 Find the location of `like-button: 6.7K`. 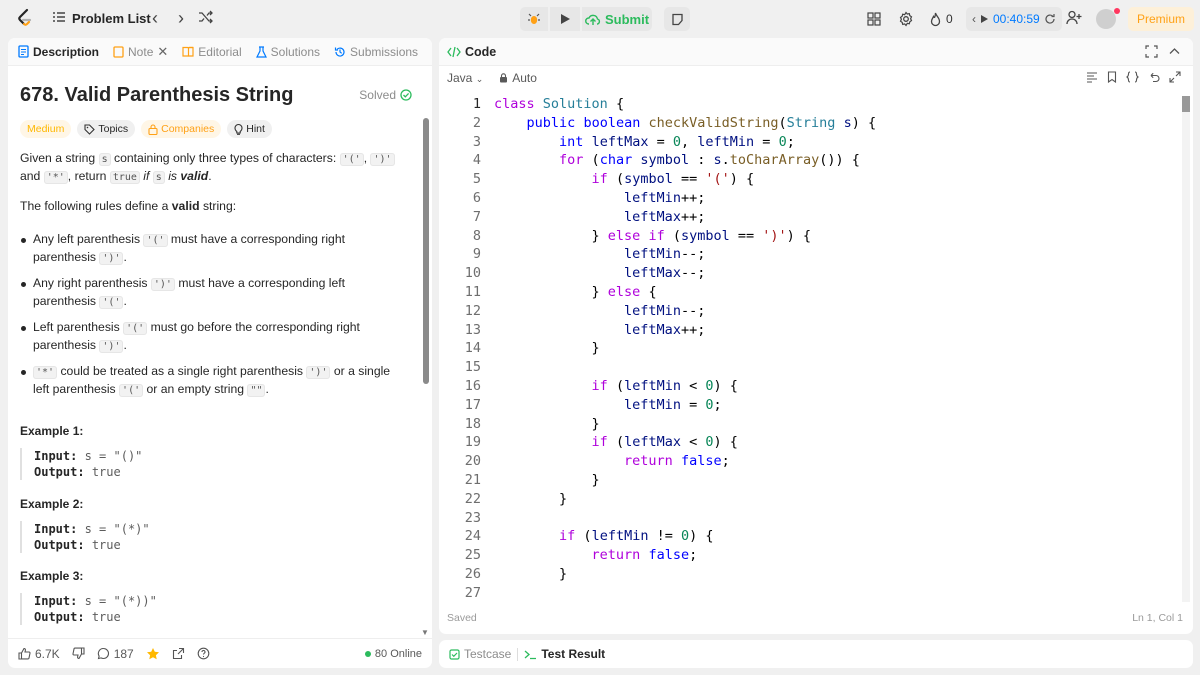

like-button: 6.7K is located at coordinates (39, 654).